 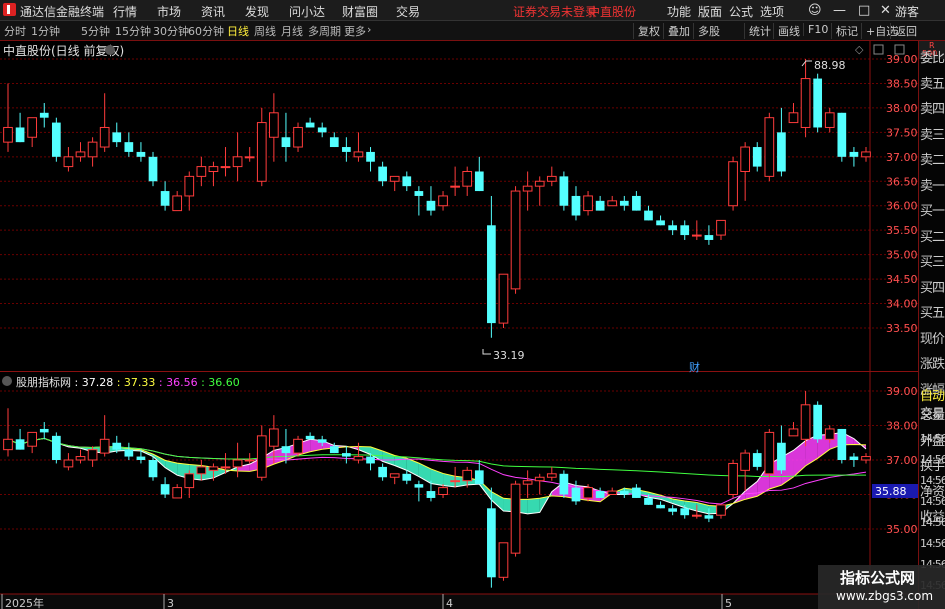 What do you see at coordinates (932, 339) in the screenshot?
I see `side-label-11: 现价` at bounding box center [932, 339].